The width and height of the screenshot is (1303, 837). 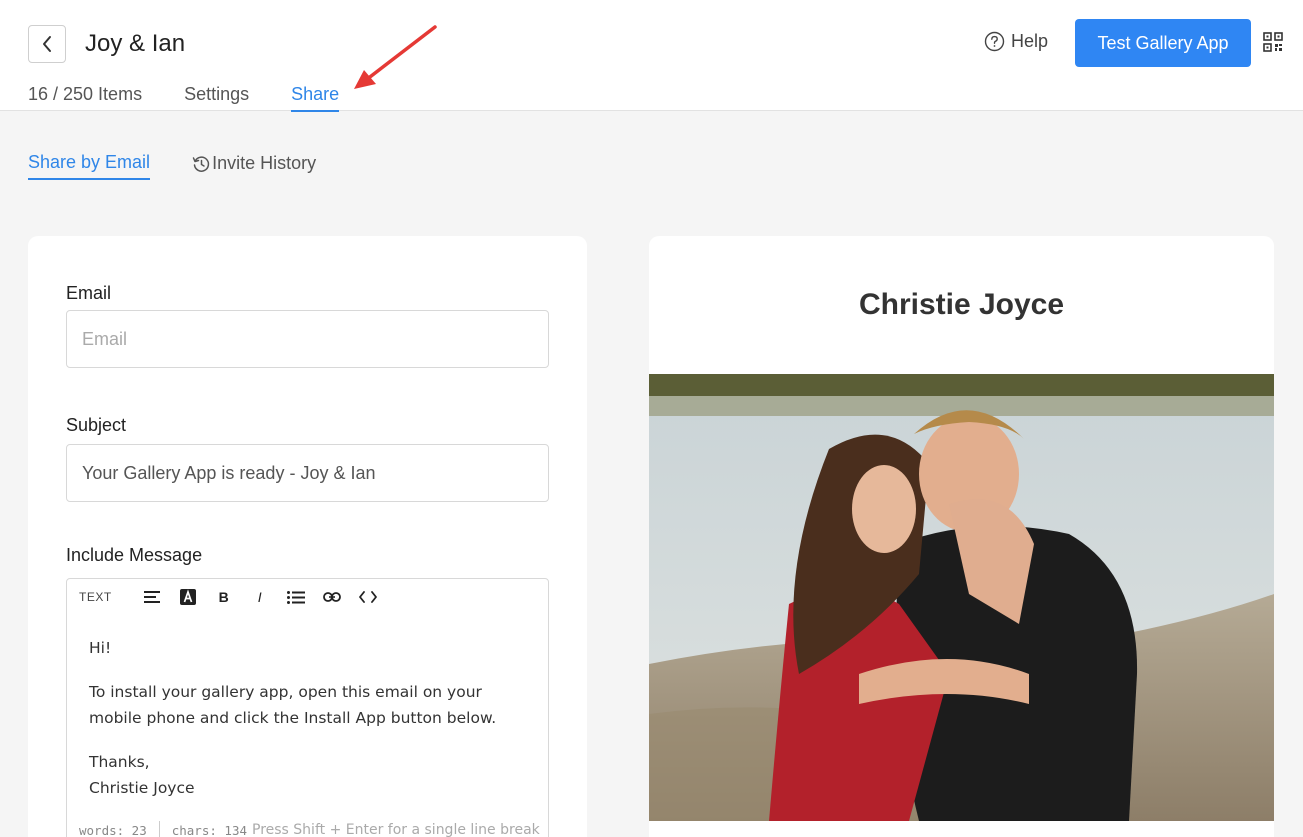 I want to click on email-label: Email, so click(x=89, y=293).